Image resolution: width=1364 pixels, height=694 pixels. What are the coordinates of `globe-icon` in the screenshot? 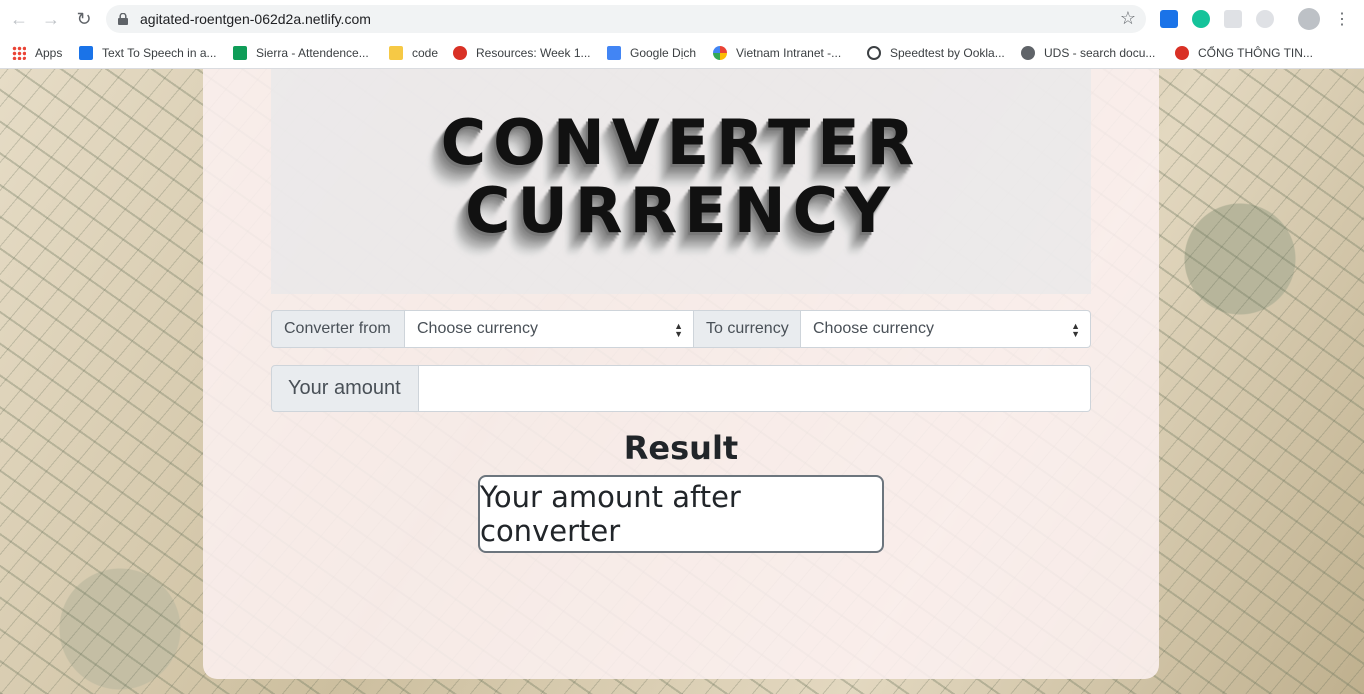 It's located at (1028, 53).